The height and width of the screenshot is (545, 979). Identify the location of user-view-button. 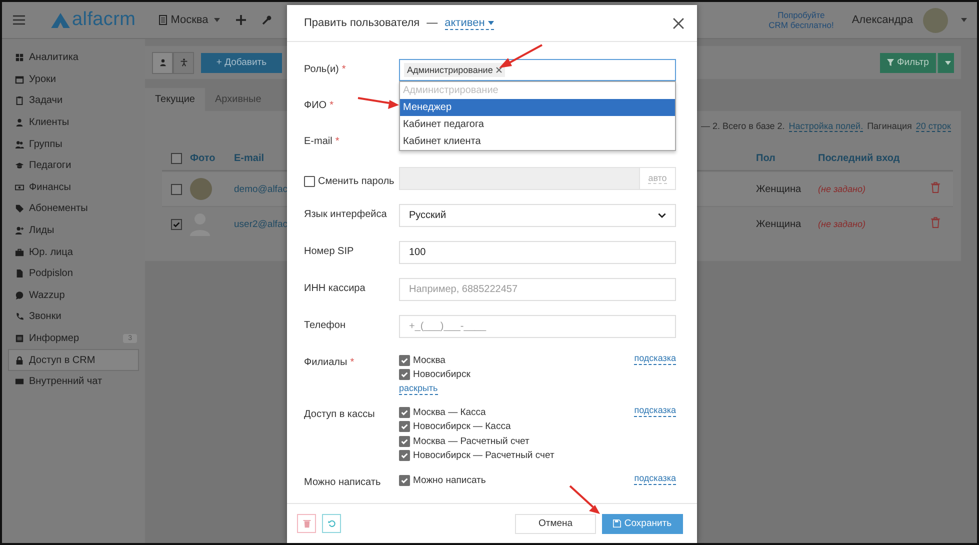
(162, 63).